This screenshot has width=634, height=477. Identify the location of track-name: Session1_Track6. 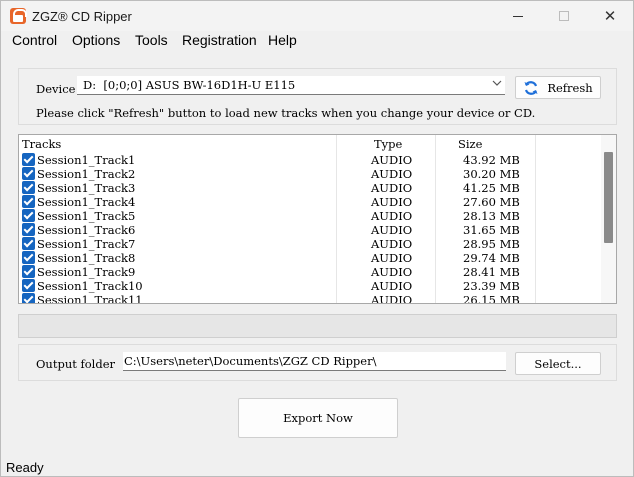
(86, 230).